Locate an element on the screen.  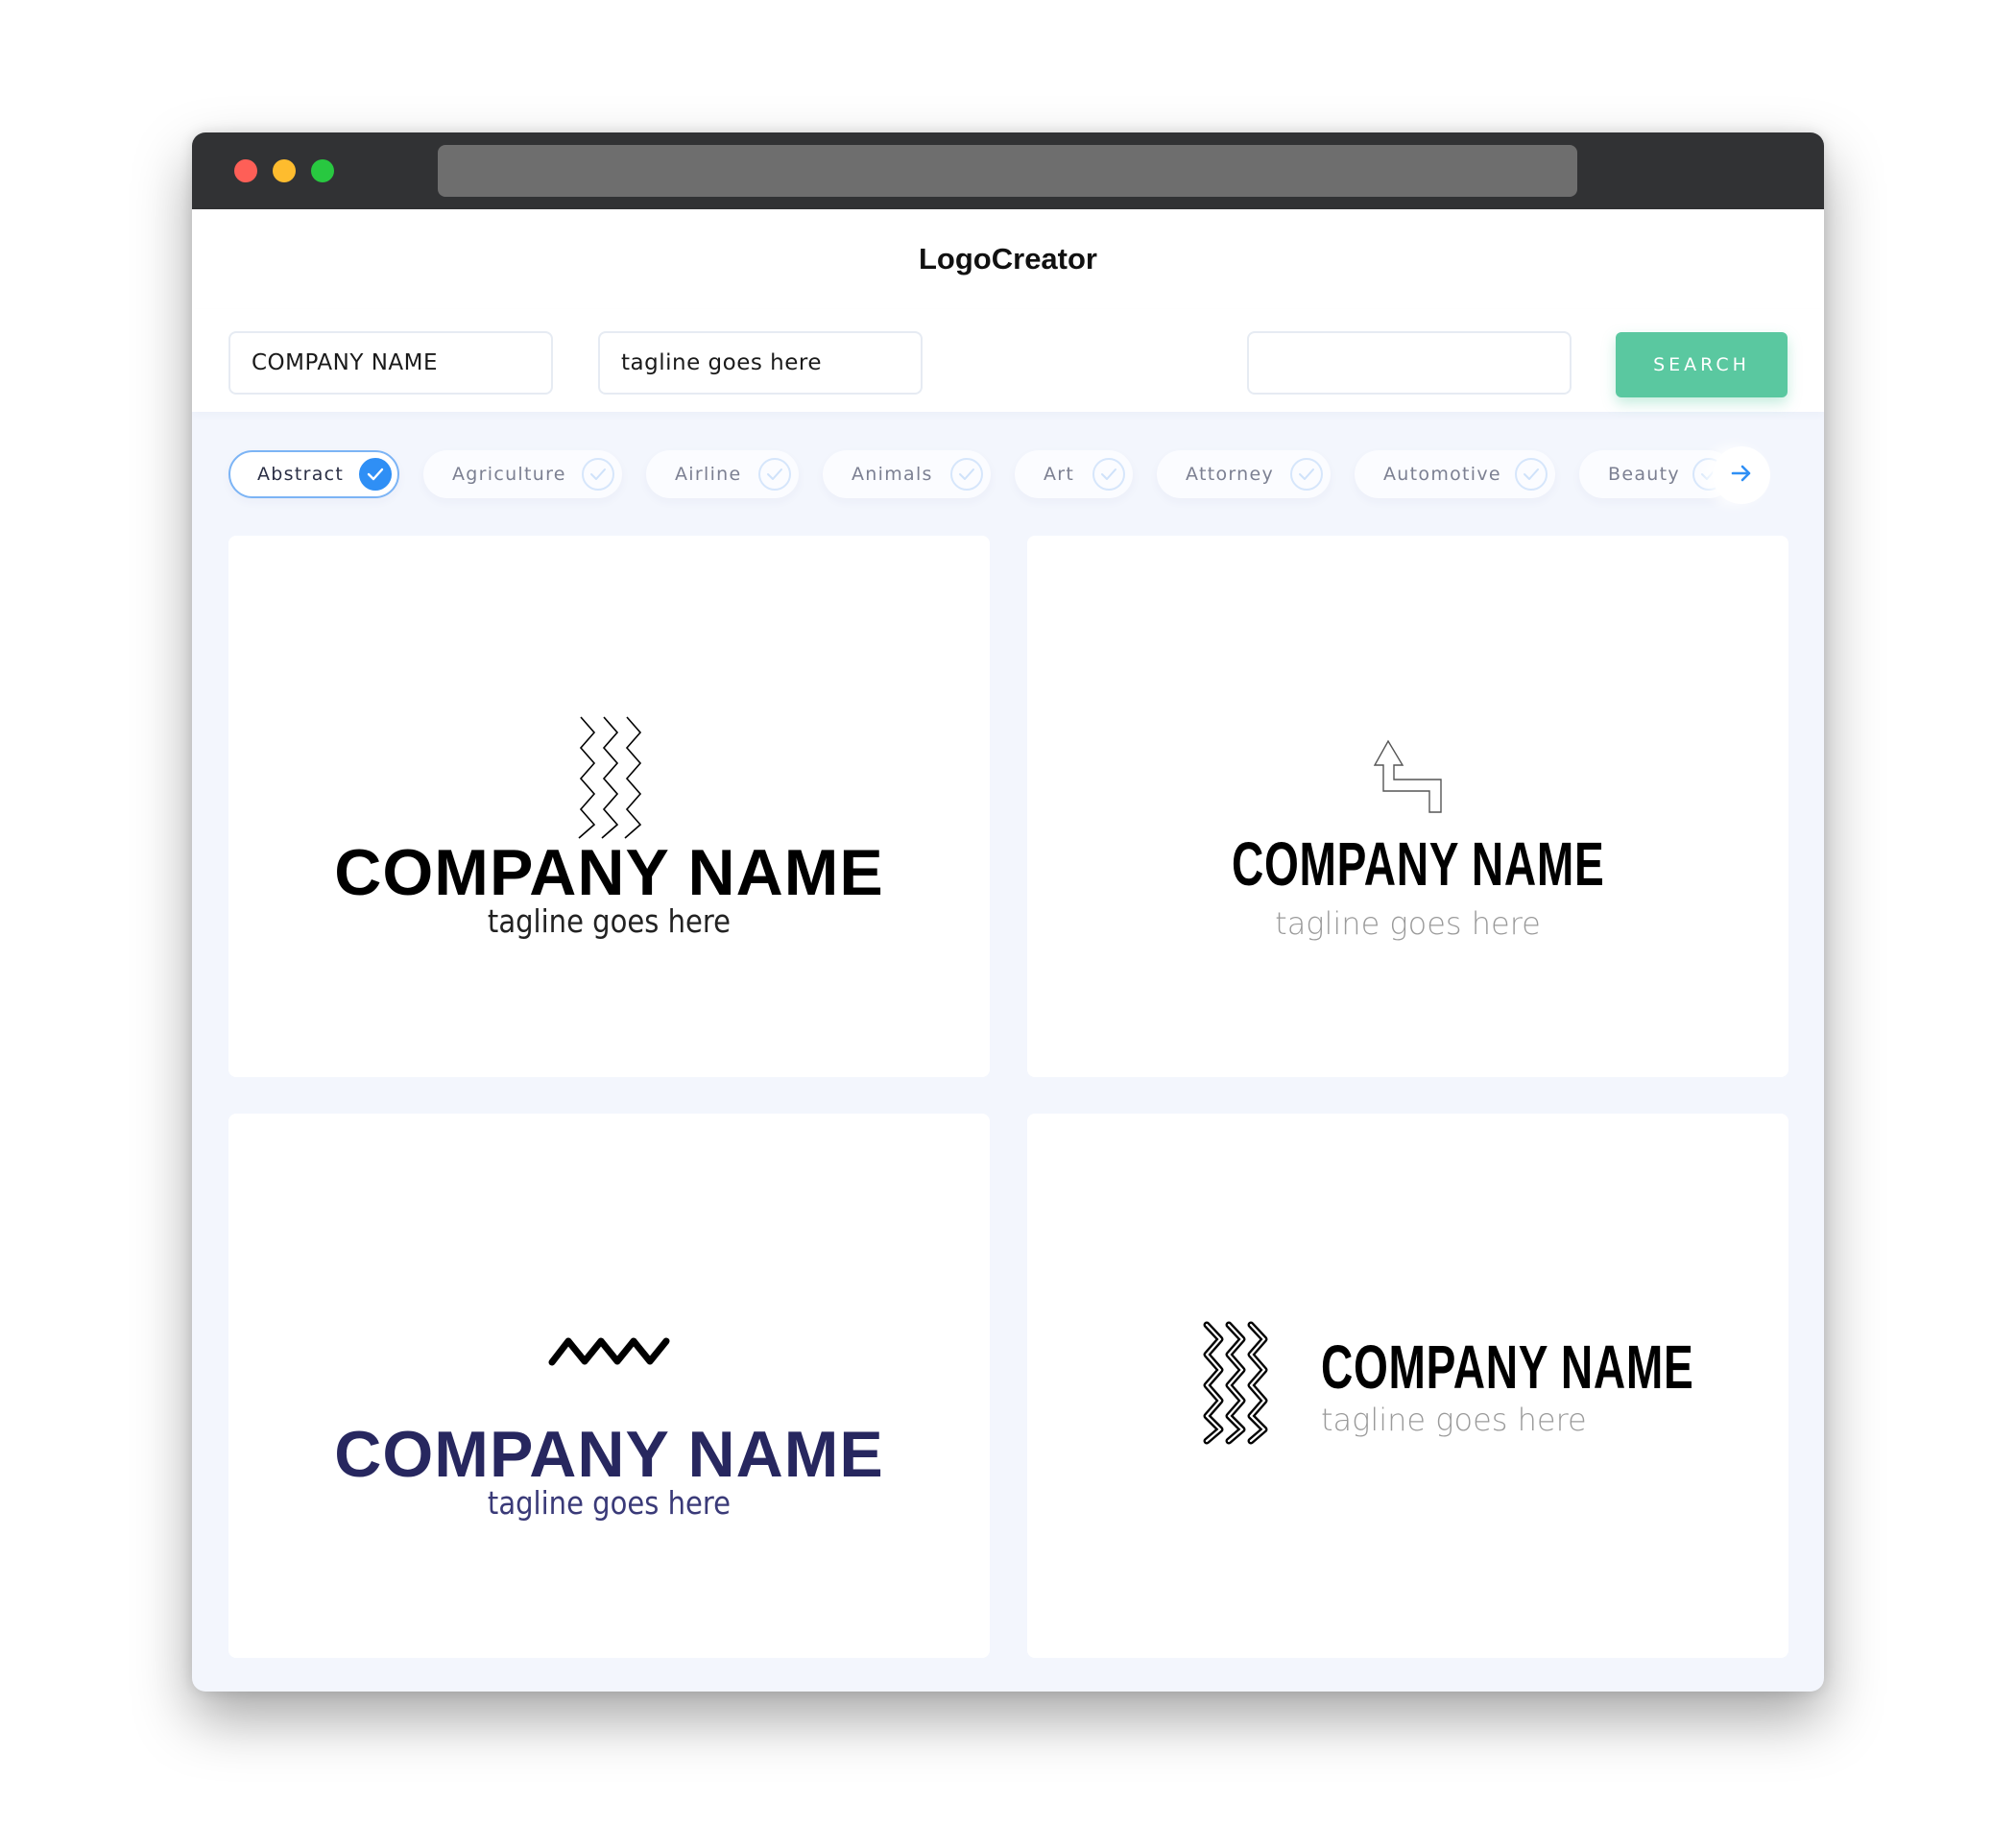
next-categories-button is located at coordinates (1742, 475).